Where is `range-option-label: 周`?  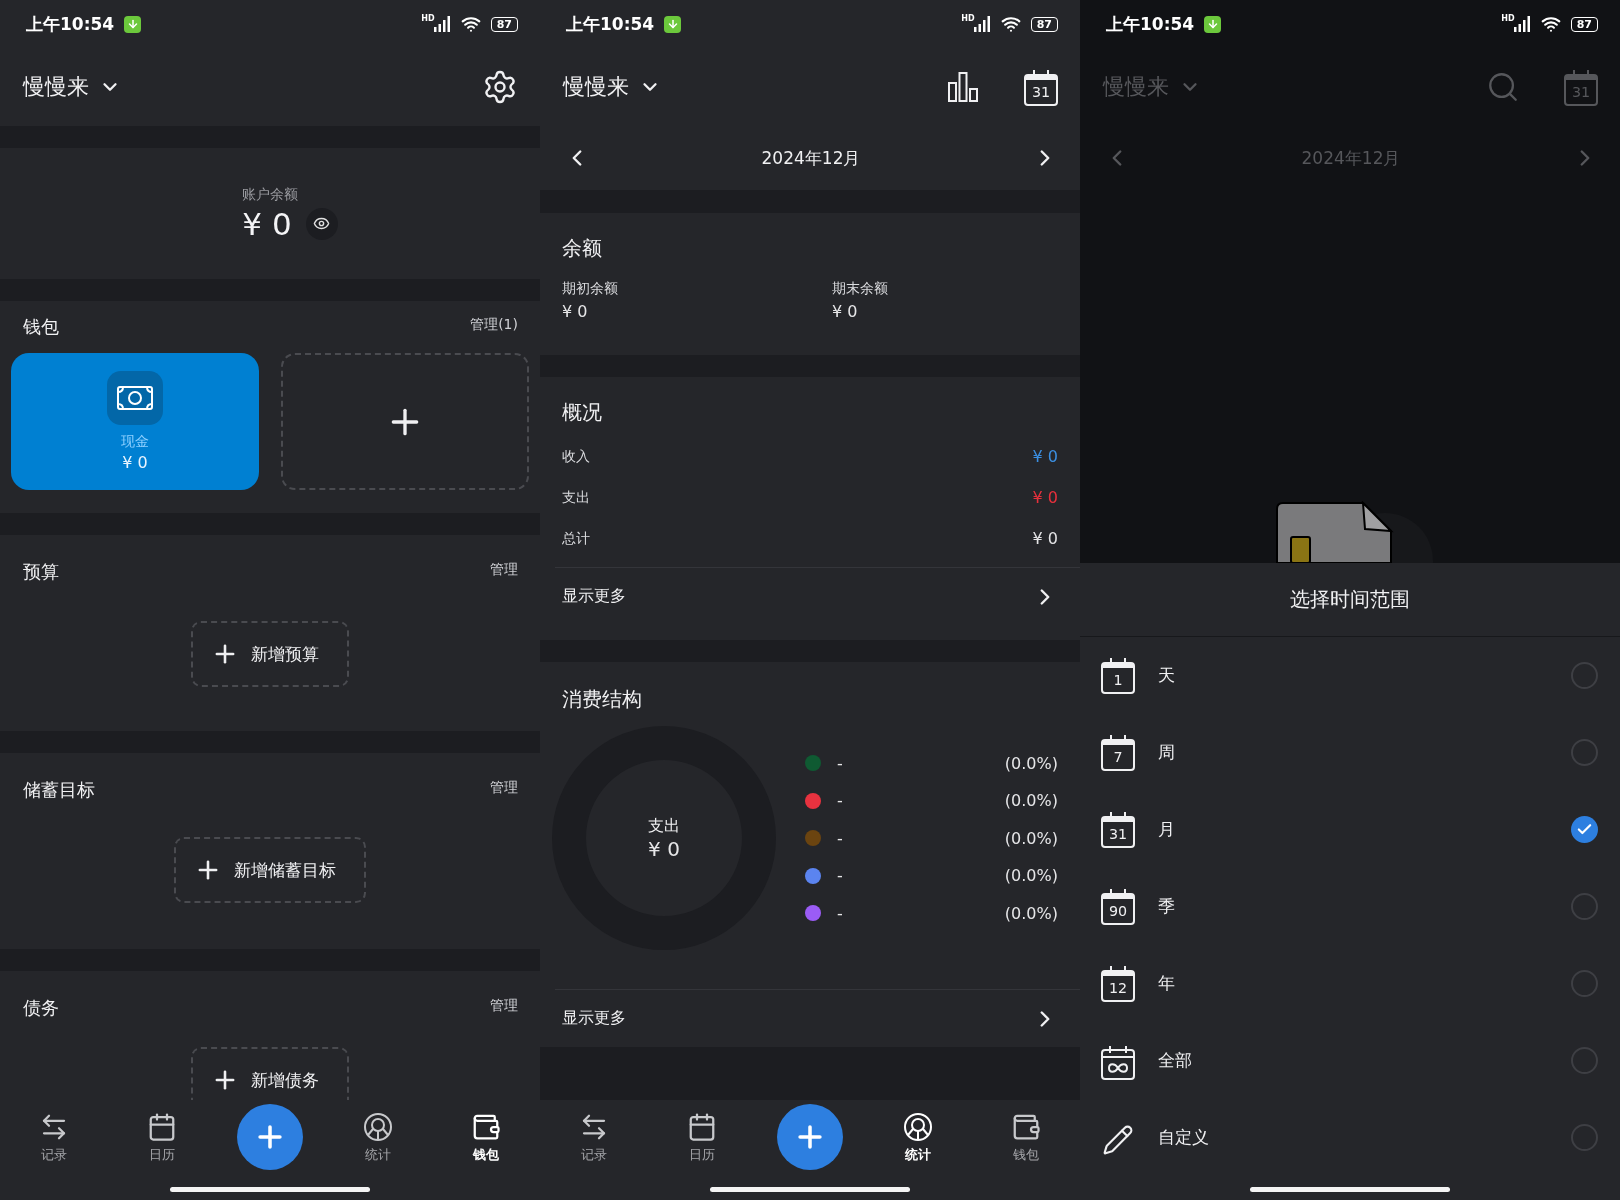
range-option-label: 周 is located at coordinates (1166, 752).